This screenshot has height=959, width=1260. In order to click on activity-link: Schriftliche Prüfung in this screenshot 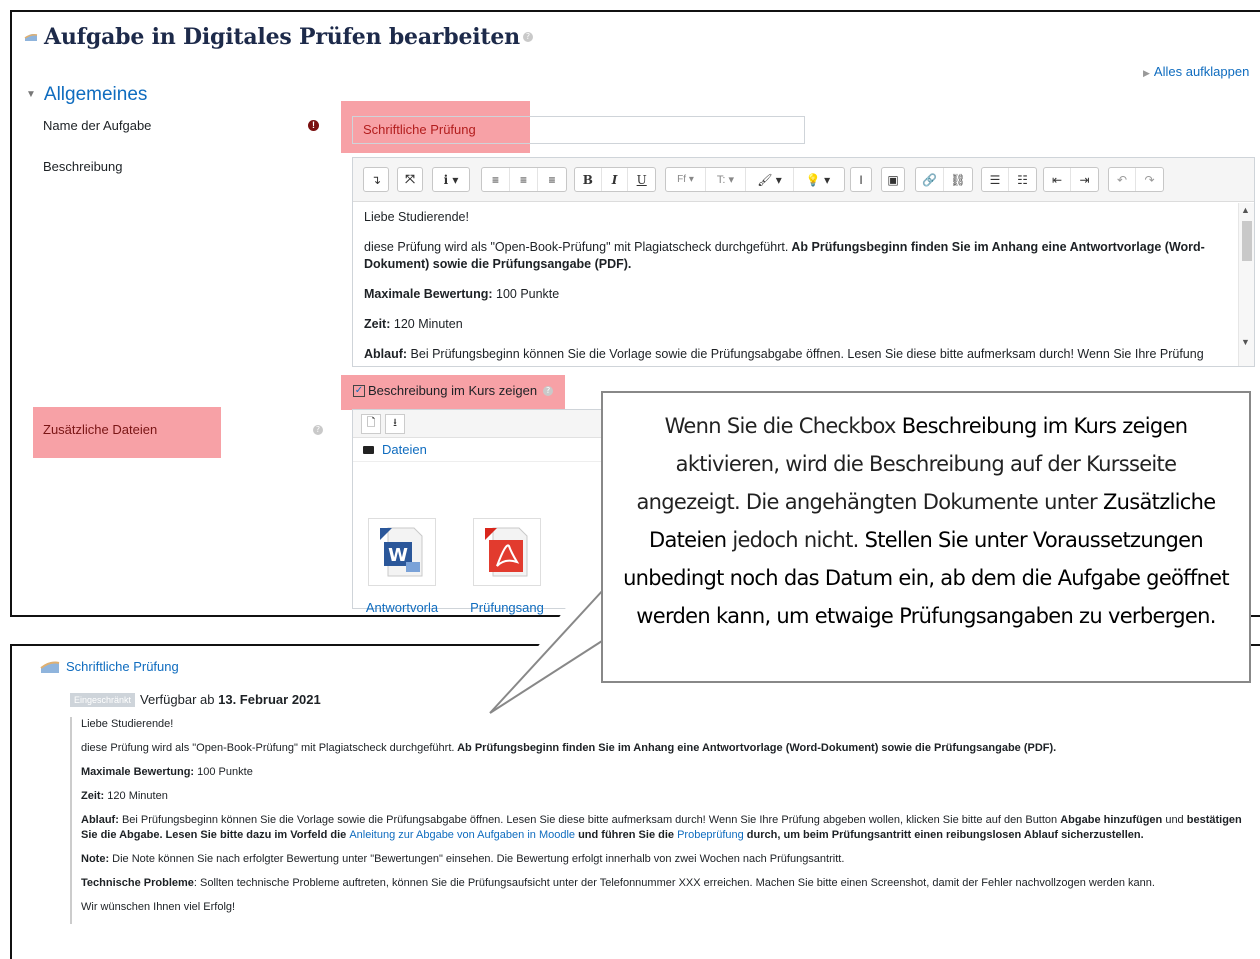, I will do `click(109, 666)`.